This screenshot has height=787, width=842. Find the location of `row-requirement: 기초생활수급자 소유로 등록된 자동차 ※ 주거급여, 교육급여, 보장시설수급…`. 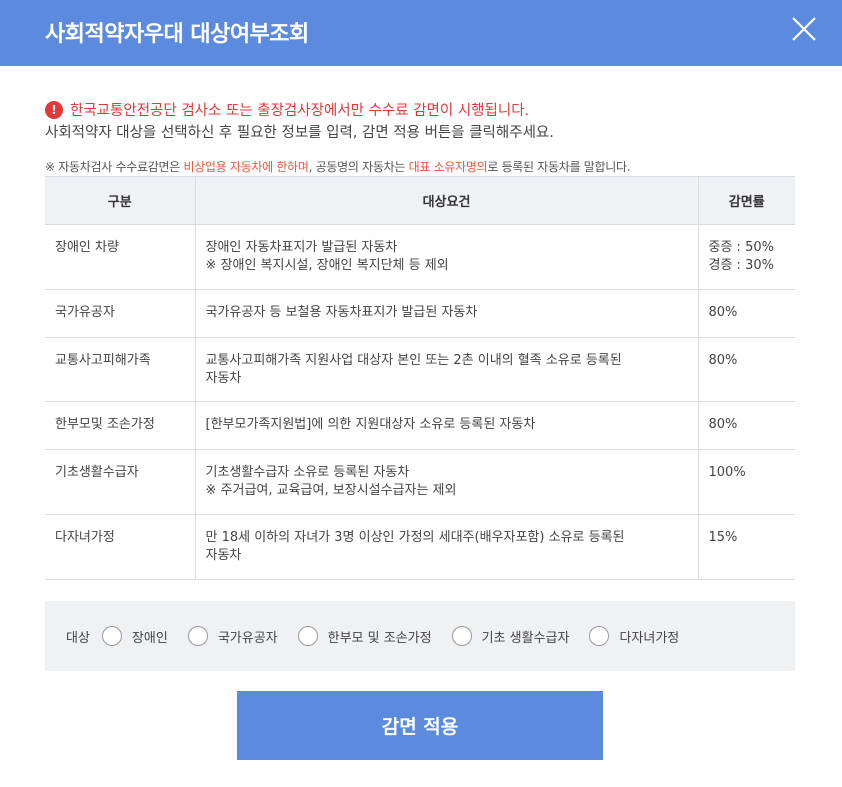

row-requirement: 기초생활수급자 소유로 등록된 자동차 ※ 주거급여, 교육급여, 보장시설수급… is located at coordinates (446, 482).